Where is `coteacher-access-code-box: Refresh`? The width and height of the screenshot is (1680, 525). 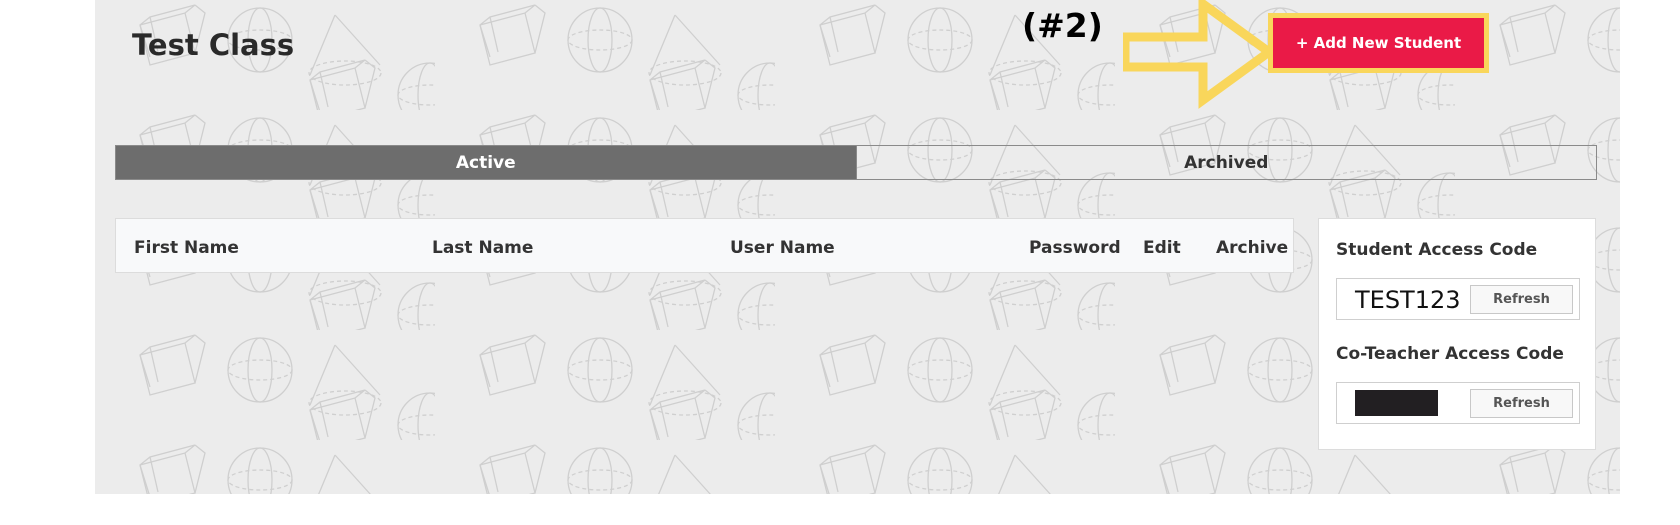 coteacher-access-code-box: Refresh is located at coordinates (1458, 403).